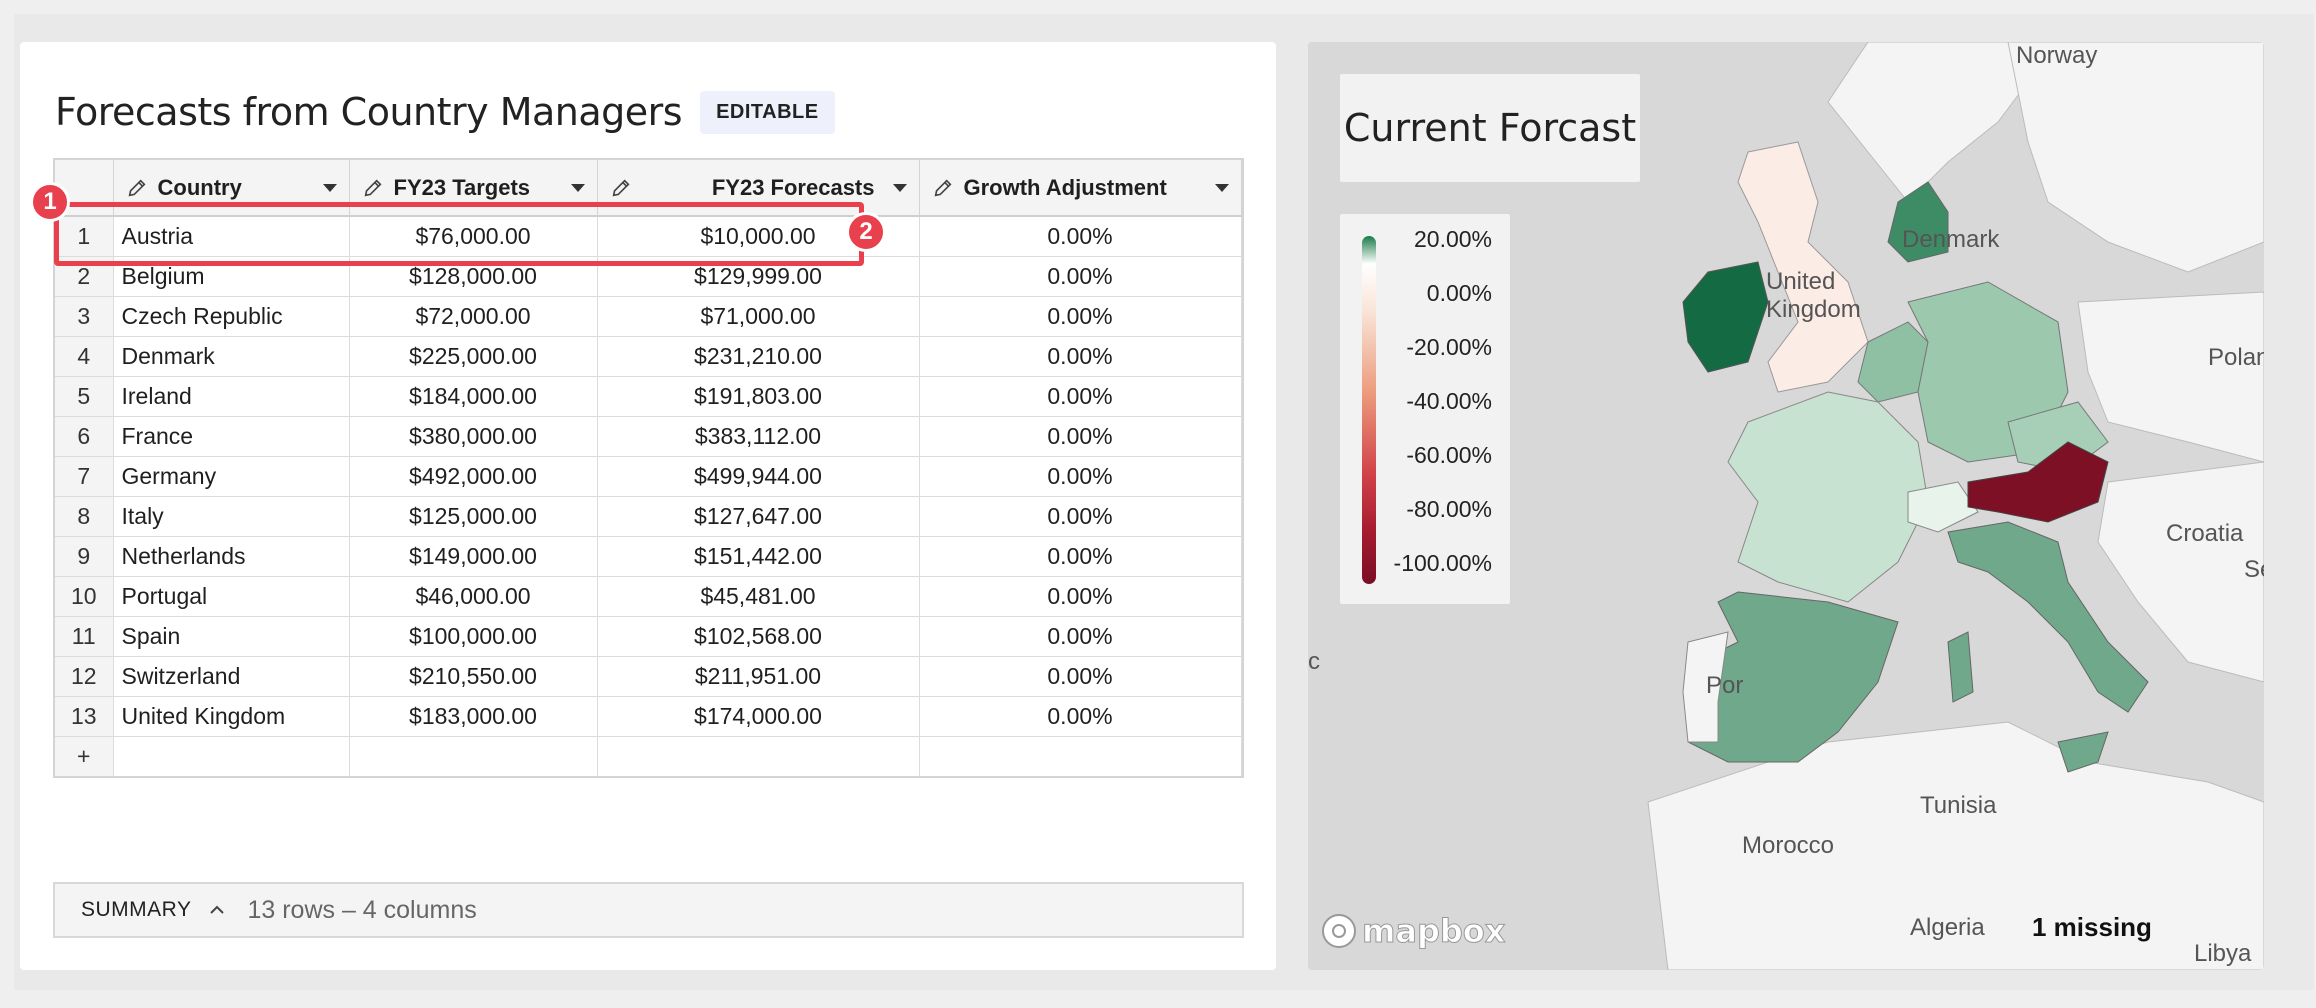 This screenshot has height=1008, width=2316. I want to click on country-cell: Spain, so click(231, 636).